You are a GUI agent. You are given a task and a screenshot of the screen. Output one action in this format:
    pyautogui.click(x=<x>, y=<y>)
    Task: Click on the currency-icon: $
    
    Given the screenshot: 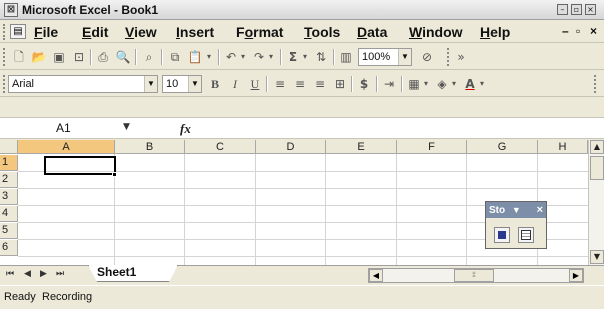 What is the action you would take?
    pyautogui.click(x=364, y=84)
    